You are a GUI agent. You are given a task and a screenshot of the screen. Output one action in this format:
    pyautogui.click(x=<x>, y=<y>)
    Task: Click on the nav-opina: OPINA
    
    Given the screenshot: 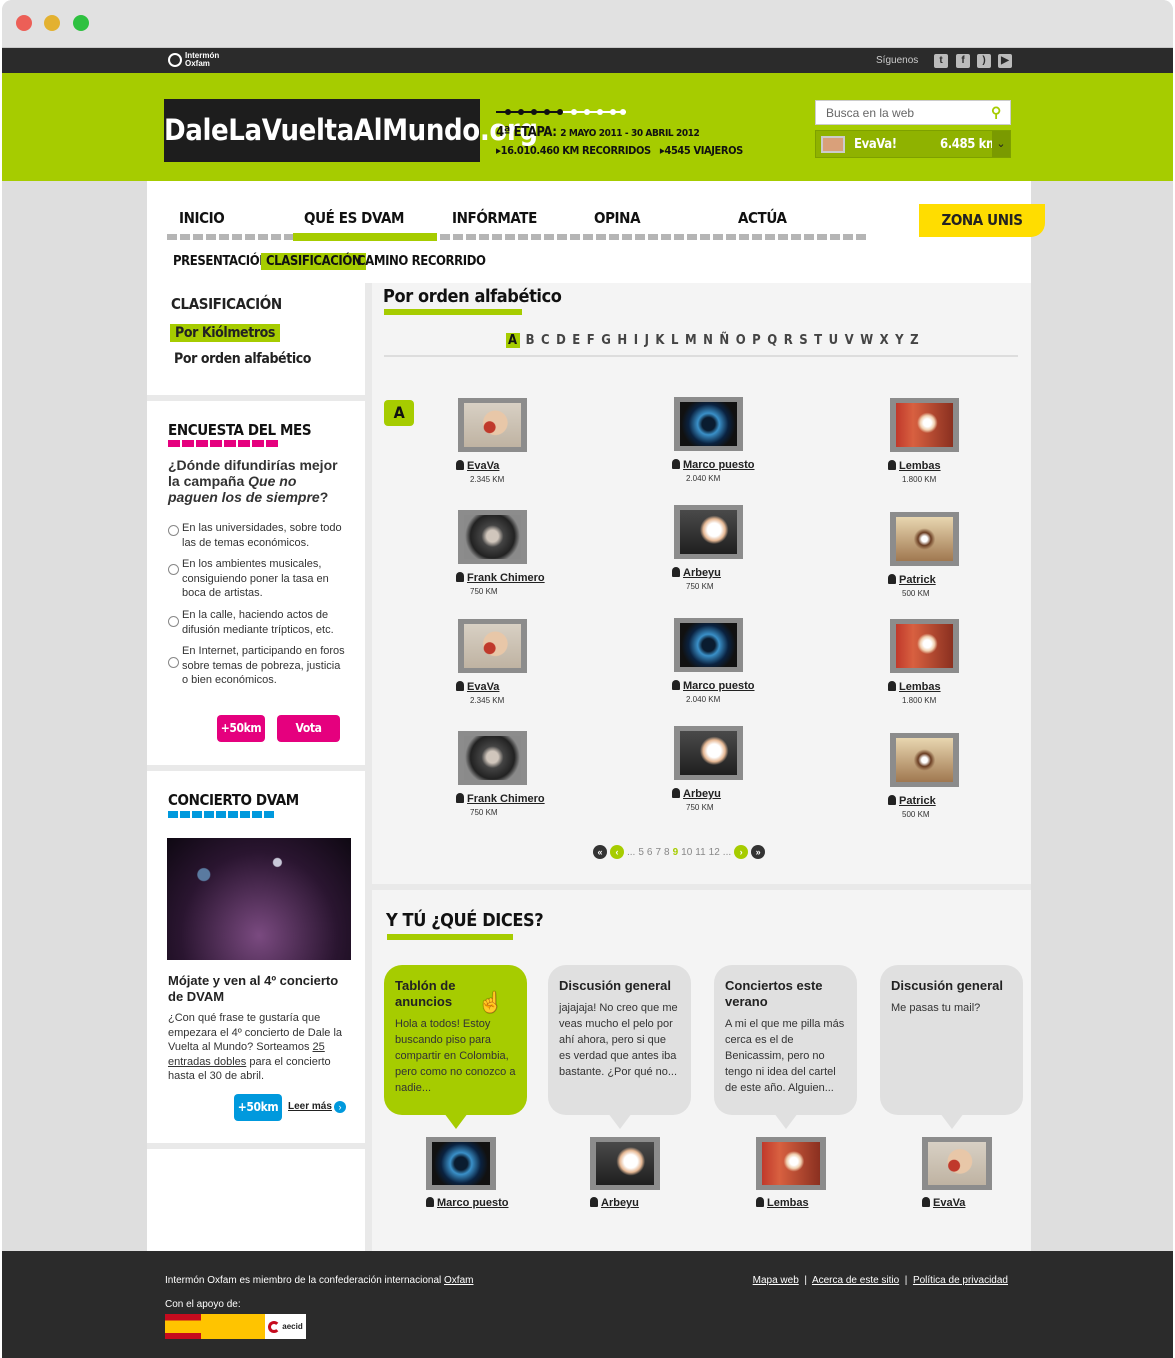 What is the action you would take?
    pyautogui.click(x=617, y=218)
    